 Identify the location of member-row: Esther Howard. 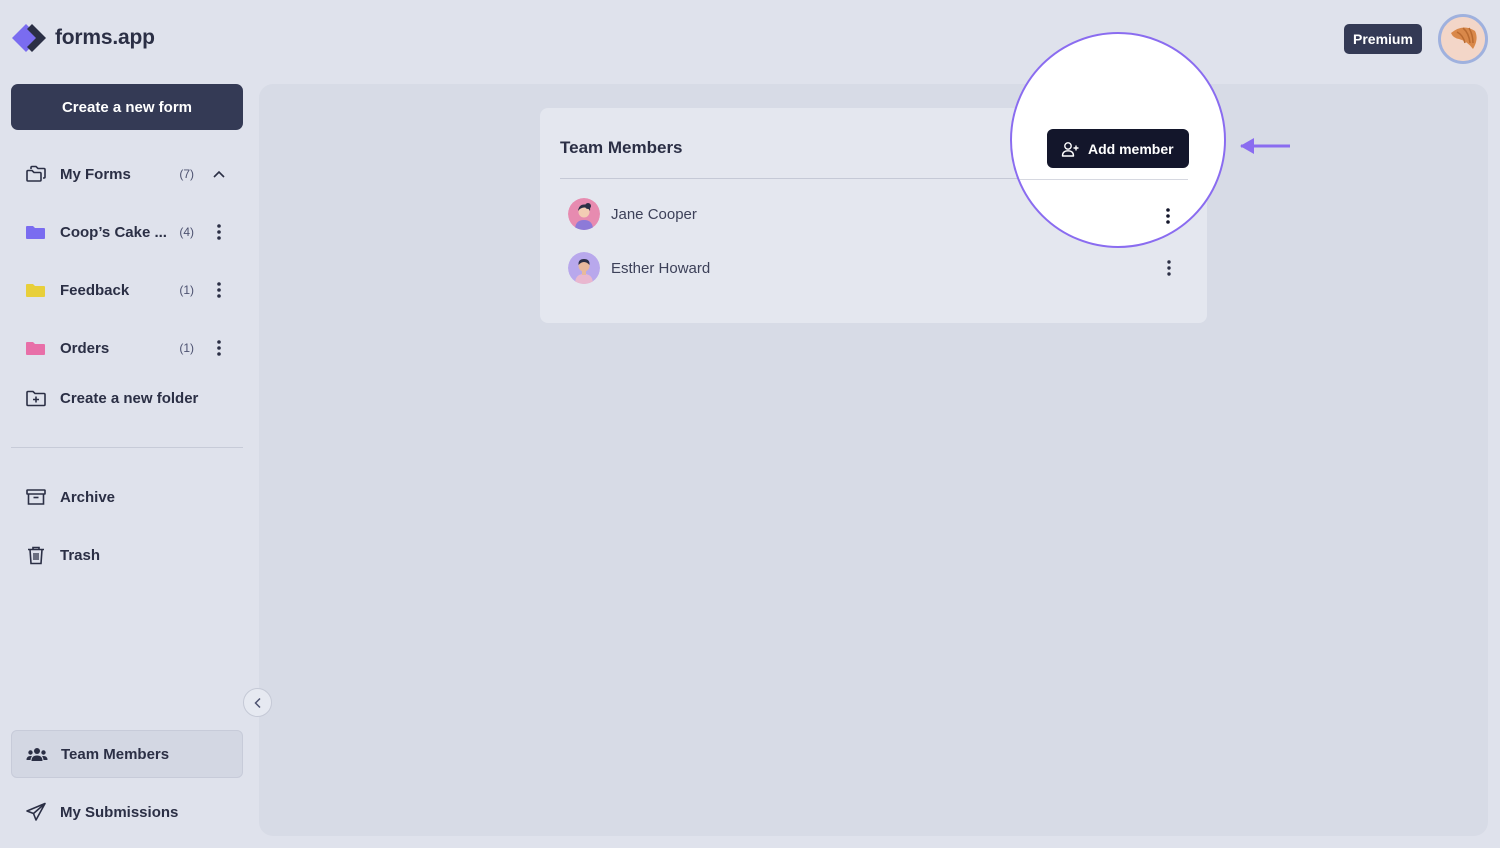
(877, 268).